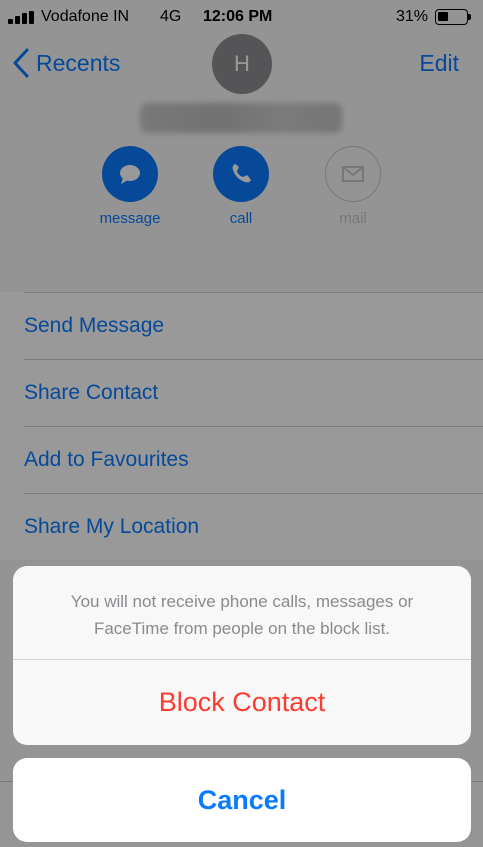  Describe the element at coordinates (242, 702) in the screenshot. I see `block-contact-button: Block Contact` at that location.